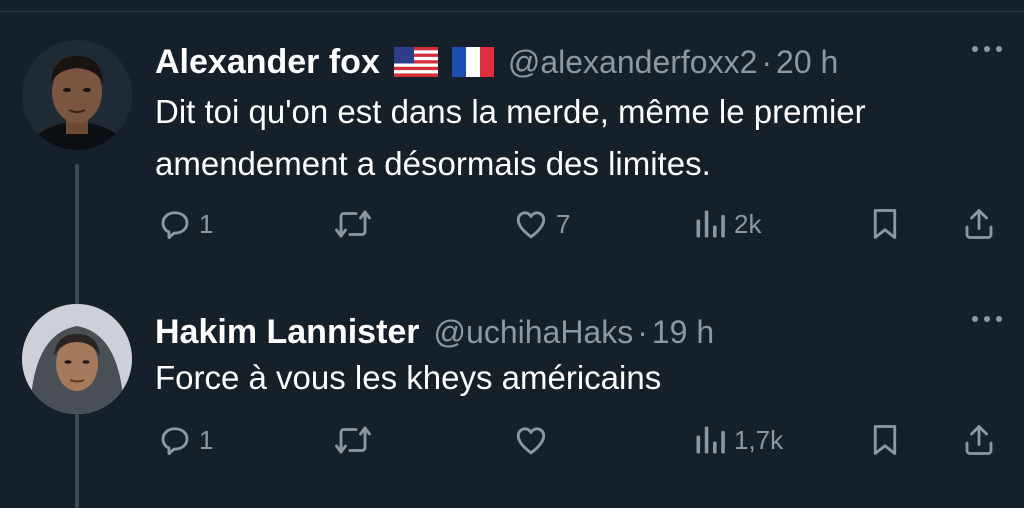  I want to click on fr-flag-icon, so click(472, 62).